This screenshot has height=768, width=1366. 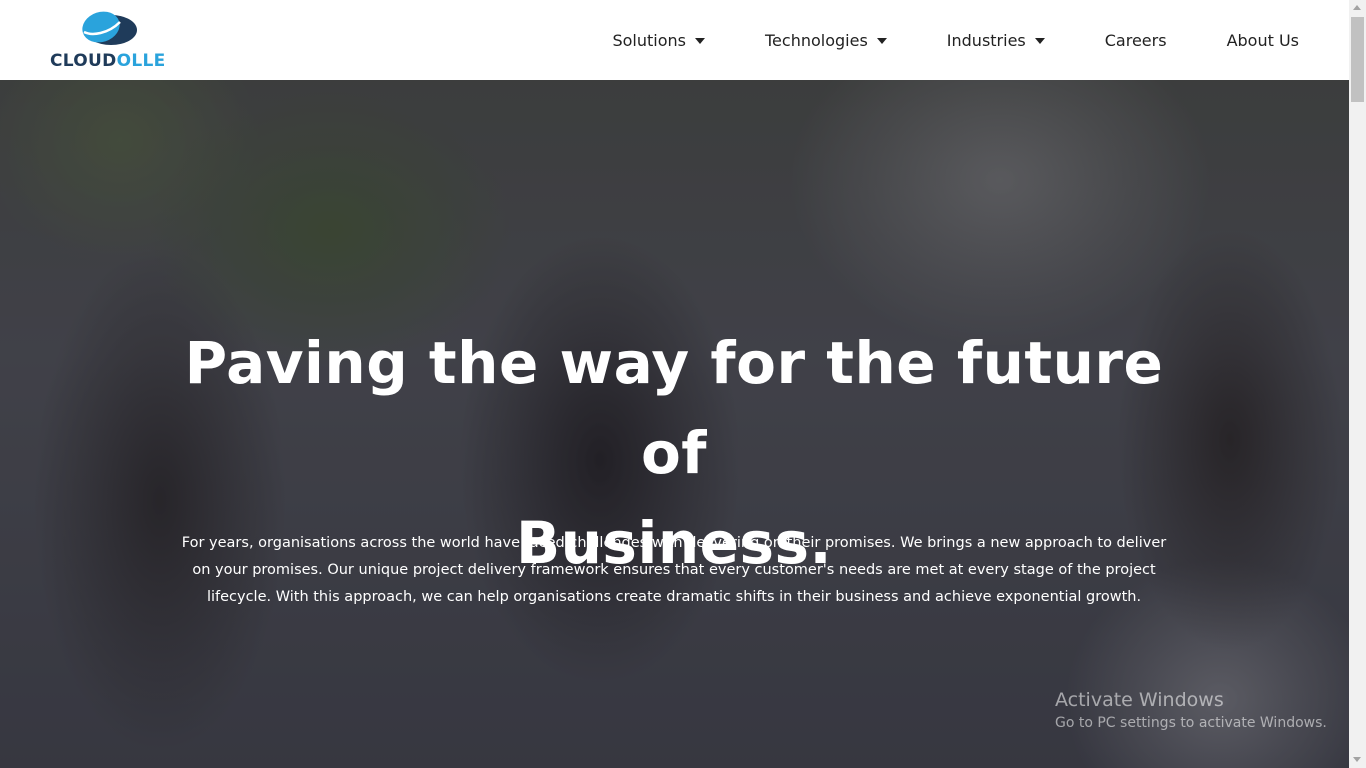 I want to click on watermark-subtitle: Go to PC settings to activate Windows., so click(x=1191, y=723).